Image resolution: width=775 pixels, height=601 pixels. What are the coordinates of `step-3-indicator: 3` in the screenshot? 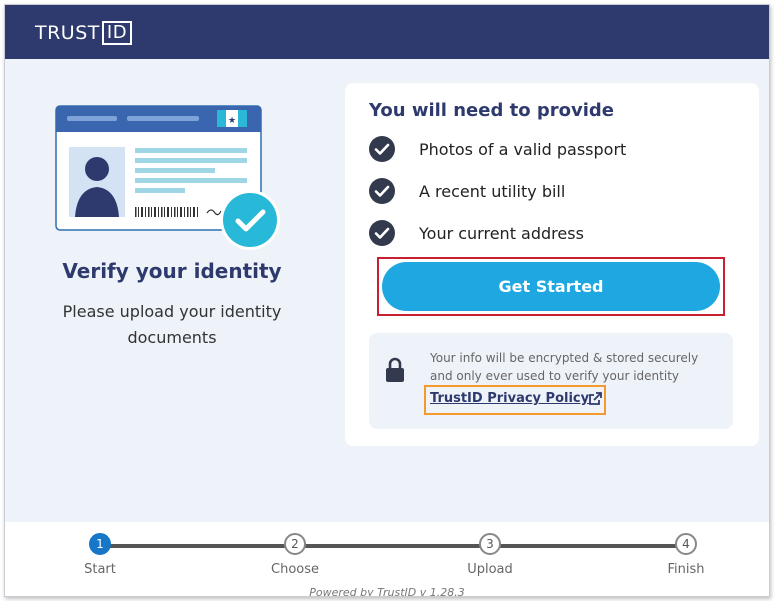 It's located at (490, 544).